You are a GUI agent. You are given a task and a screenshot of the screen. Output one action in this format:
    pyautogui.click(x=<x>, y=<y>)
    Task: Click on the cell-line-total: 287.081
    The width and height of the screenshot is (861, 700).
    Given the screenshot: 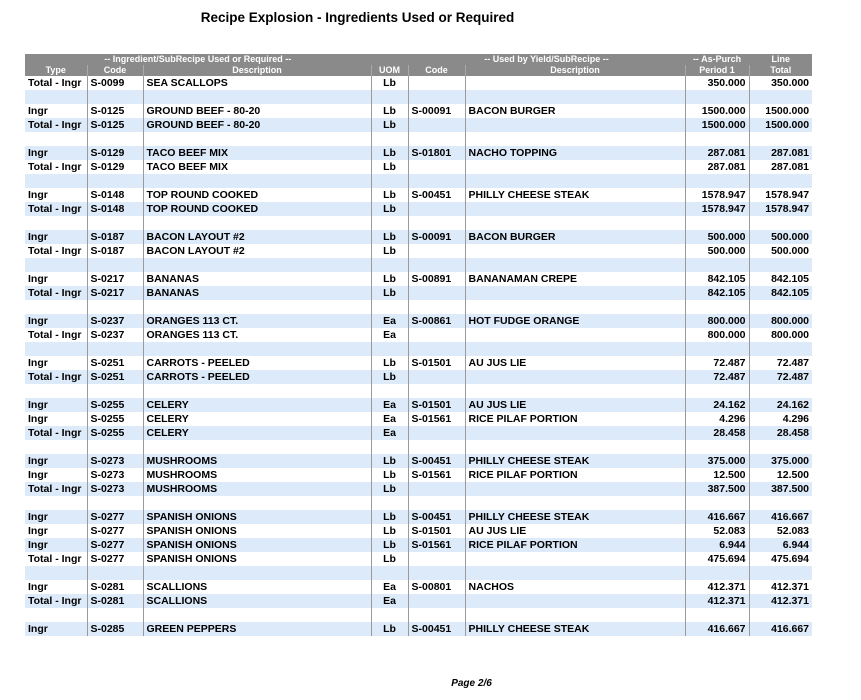 What is the action you would take?
    pyautogui.click(x=781, y=167)
    